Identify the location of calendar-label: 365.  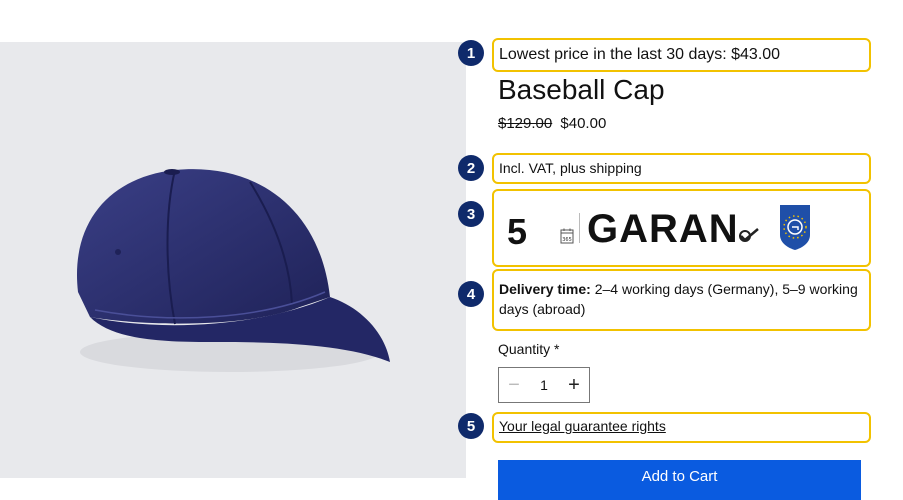
(567, 240).